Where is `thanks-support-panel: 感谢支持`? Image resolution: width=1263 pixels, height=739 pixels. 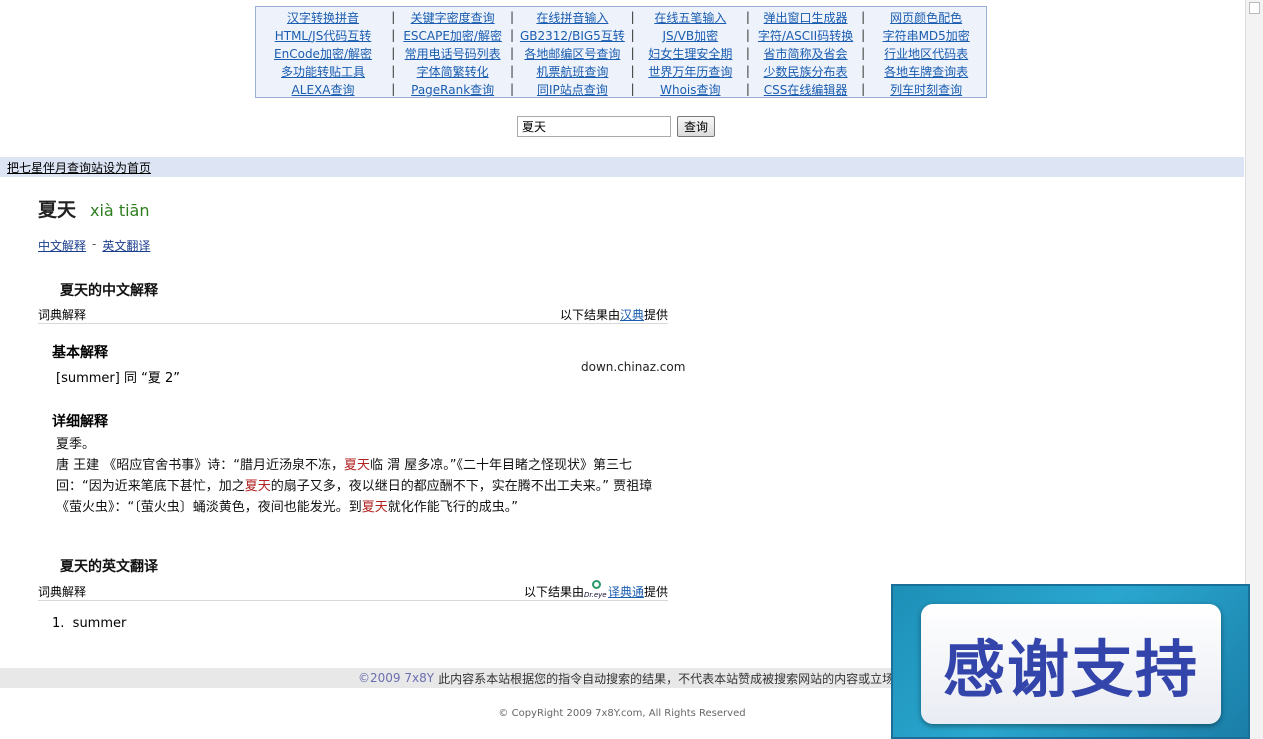
thanks-support-panel: 感谢支持 is located at coordinates (1071, 664).